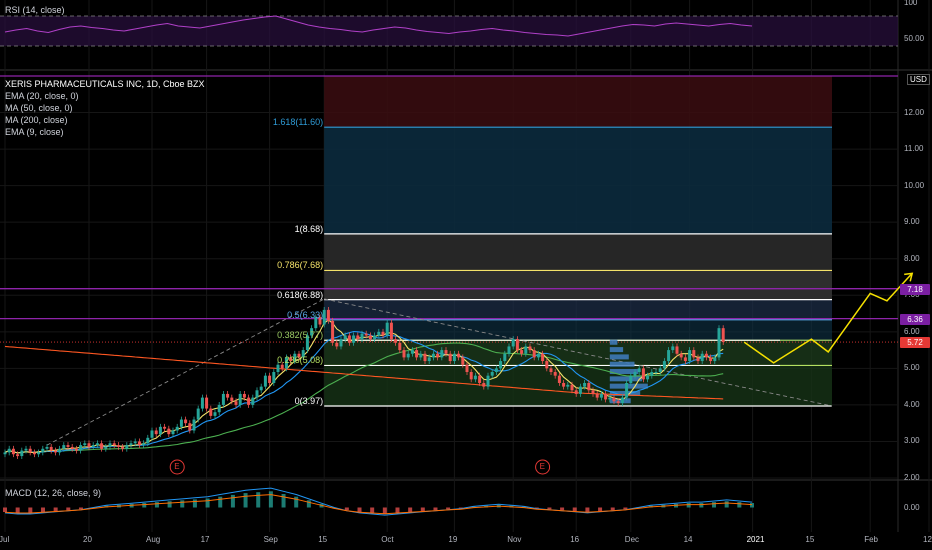  I want to click on indicator-ema9: EMA (9, close), so click(105, 132).